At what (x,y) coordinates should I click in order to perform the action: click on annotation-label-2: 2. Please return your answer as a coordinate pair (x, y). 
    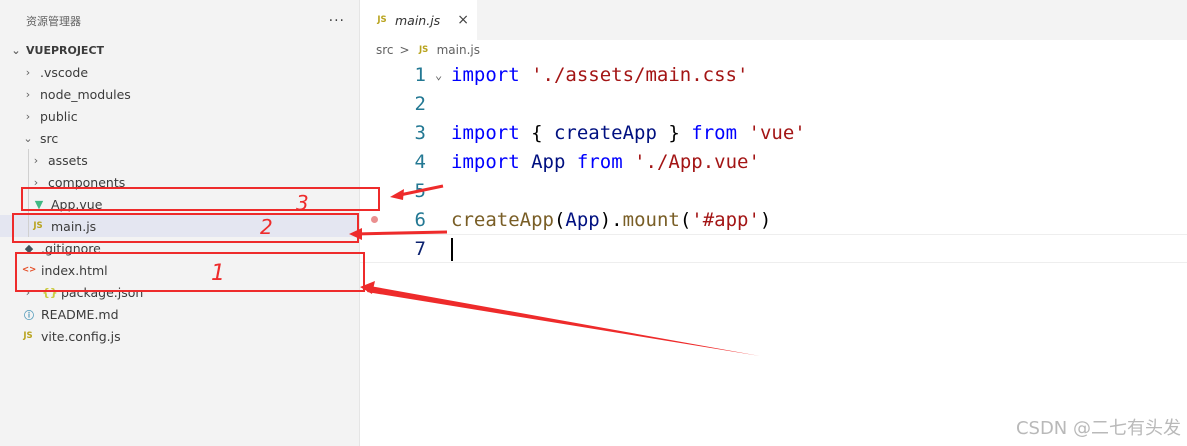
    Looking at the image, I should click on (266, 227).